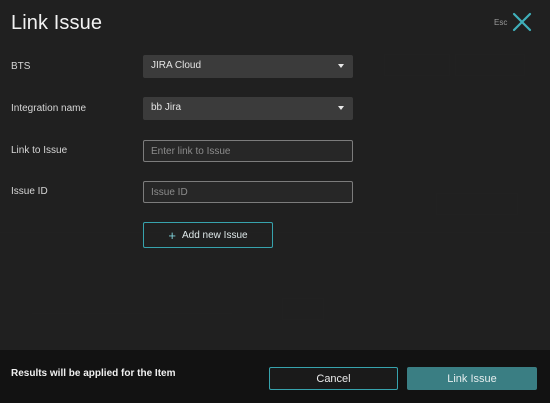 This screenshot has width=550, height=403. Describe the element at coordinates (93, 373) in the screenshot. I see `footer-note: Results will be applied for the Item` at that location.